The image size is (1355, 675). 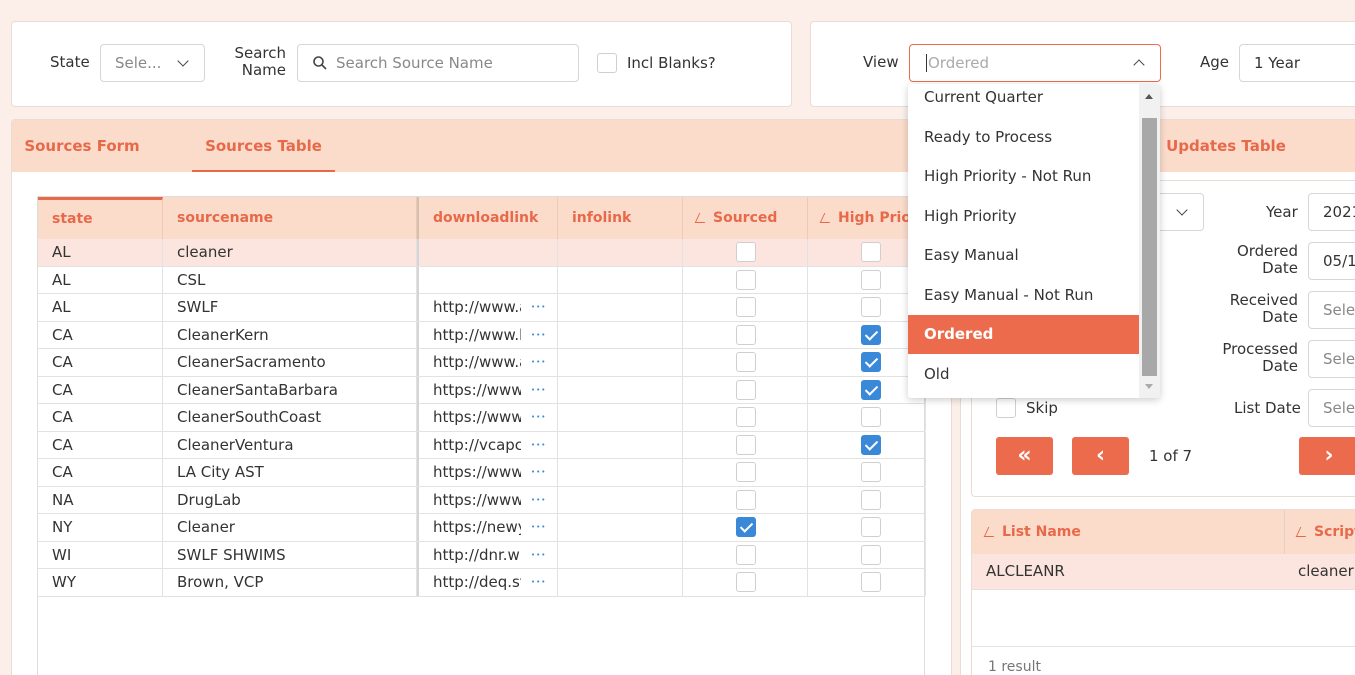 What do you see at coordinates (482, 555) in the screenshot?
I see `table-row: WI SWLF SHWIMS http://dnr.wi •••` at bounding box center [482, 555].